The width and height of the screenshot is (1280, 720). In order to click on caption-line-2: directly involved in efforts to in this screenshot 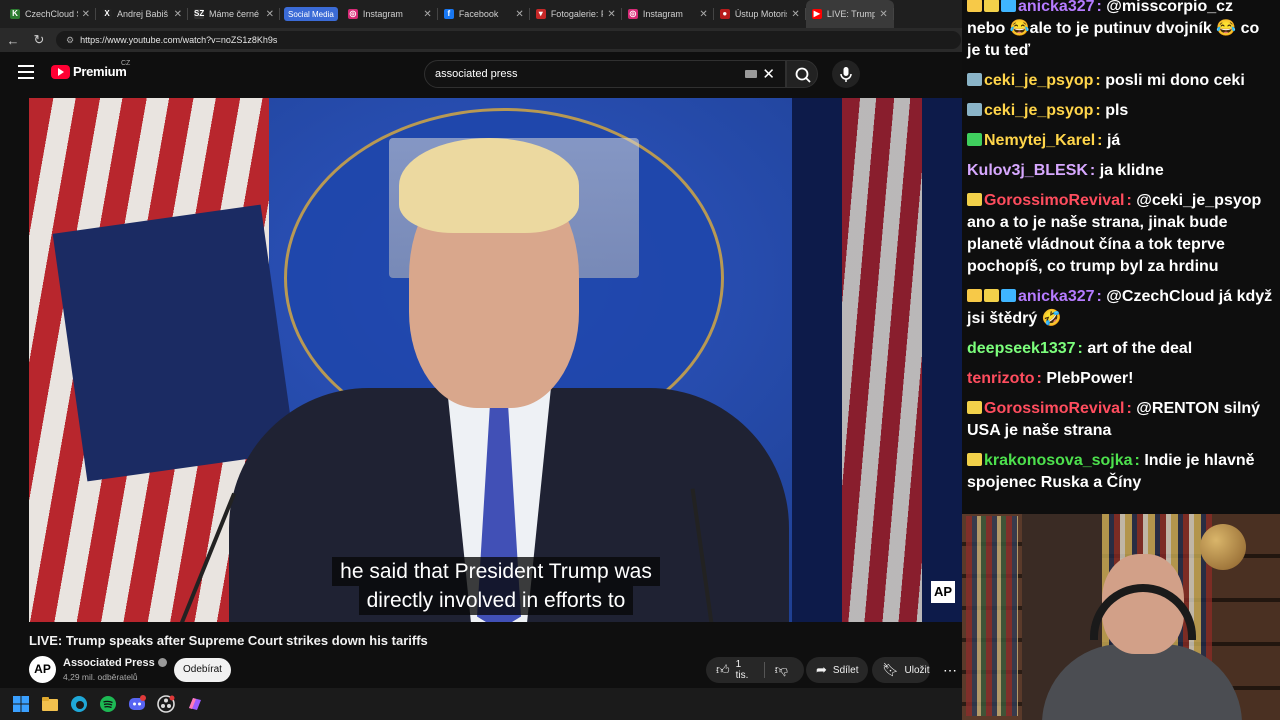, I will do `click(496, 600)`.